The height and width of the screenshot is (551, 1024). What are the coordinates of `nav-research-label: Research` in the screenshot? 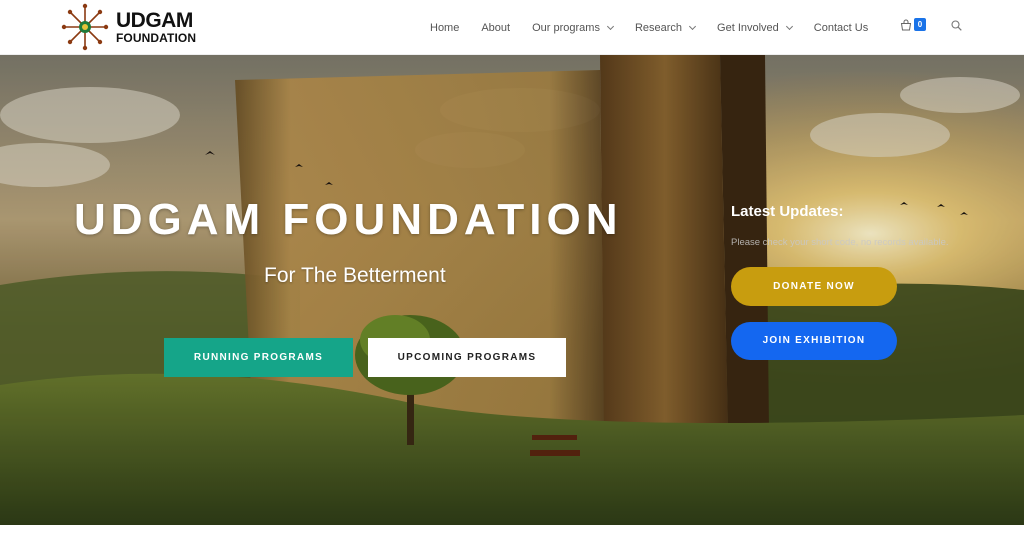 It's located at (658, 27).